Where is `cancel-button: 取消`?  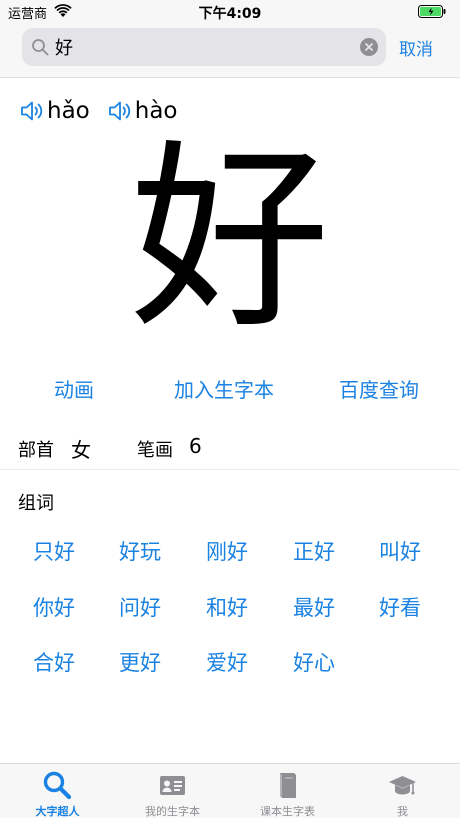
cancel-button: 取消 is located at coordinates (416, 47).